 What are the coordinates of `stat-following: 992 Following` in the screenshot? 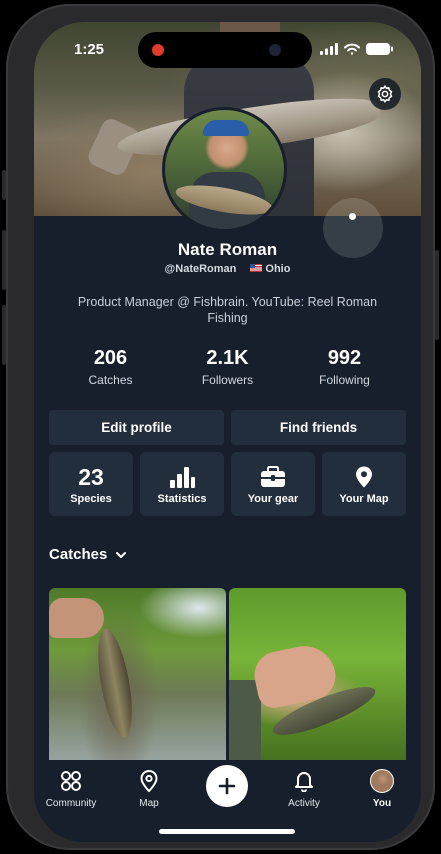 It's located at (344, 367).